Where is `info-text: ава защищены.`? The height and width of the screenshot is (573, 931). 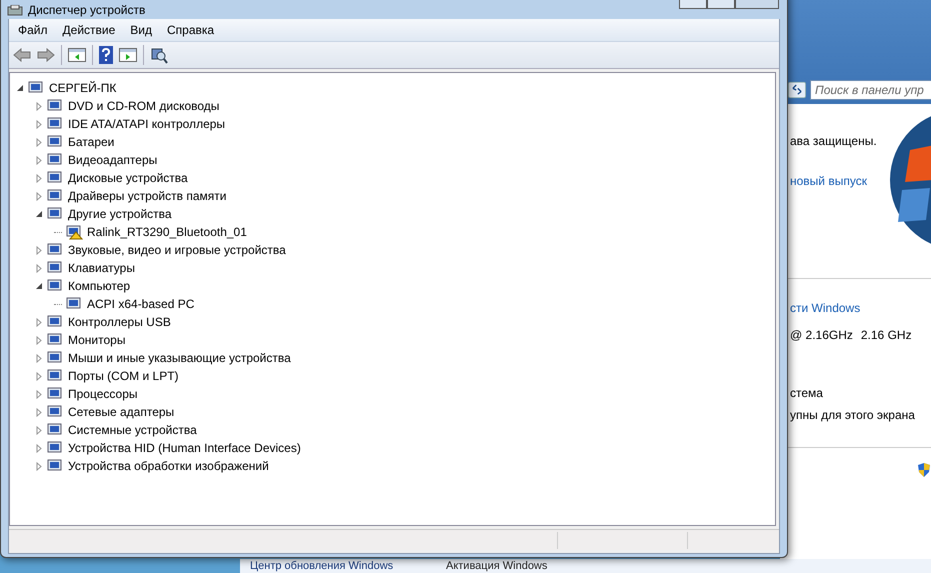 info-text: ава защищены. is located at coordinates (833, 141).